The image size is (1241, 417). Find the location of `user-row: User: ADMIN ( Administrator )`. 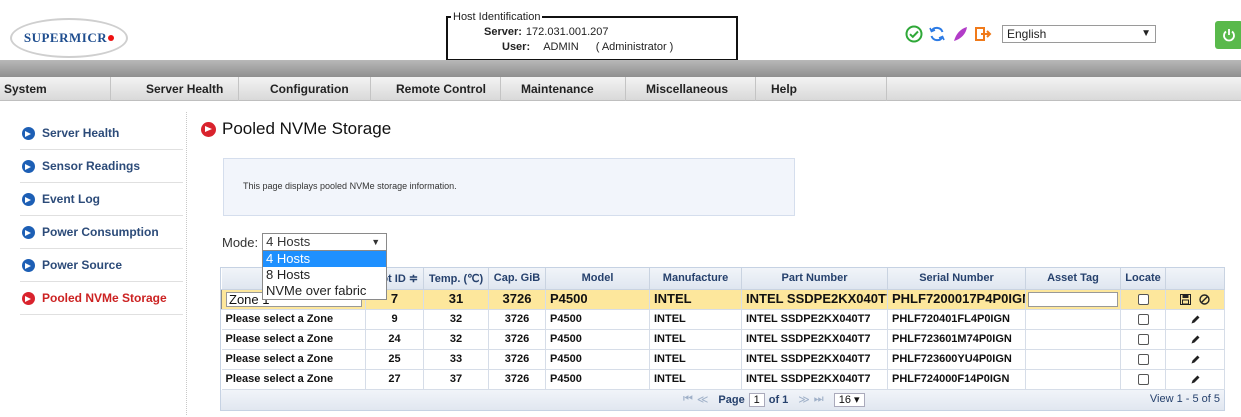

user-row: User: ADMIN ( Administrator ) is located at coordinates (587, 47).